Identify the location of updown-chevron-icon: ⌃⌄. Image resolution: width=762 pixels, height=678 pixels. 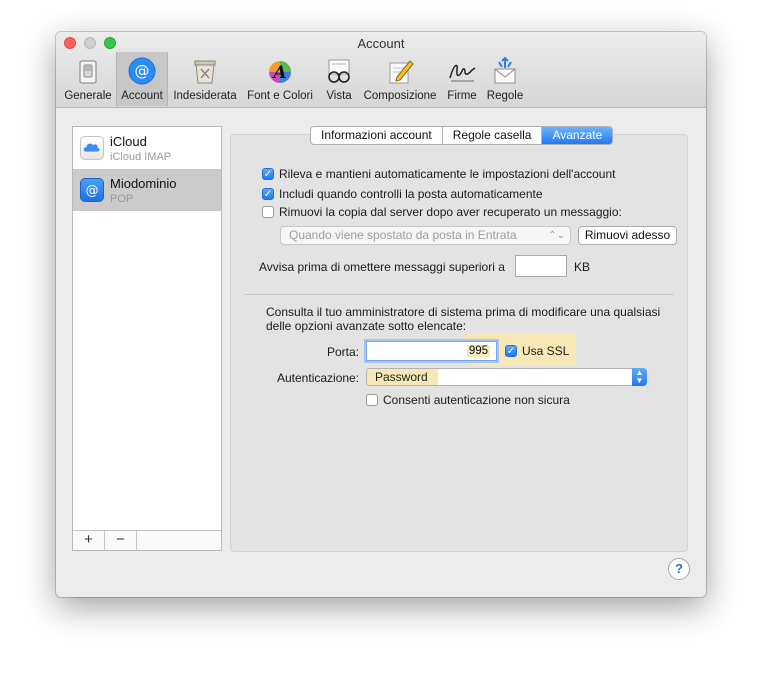
(556, 235).